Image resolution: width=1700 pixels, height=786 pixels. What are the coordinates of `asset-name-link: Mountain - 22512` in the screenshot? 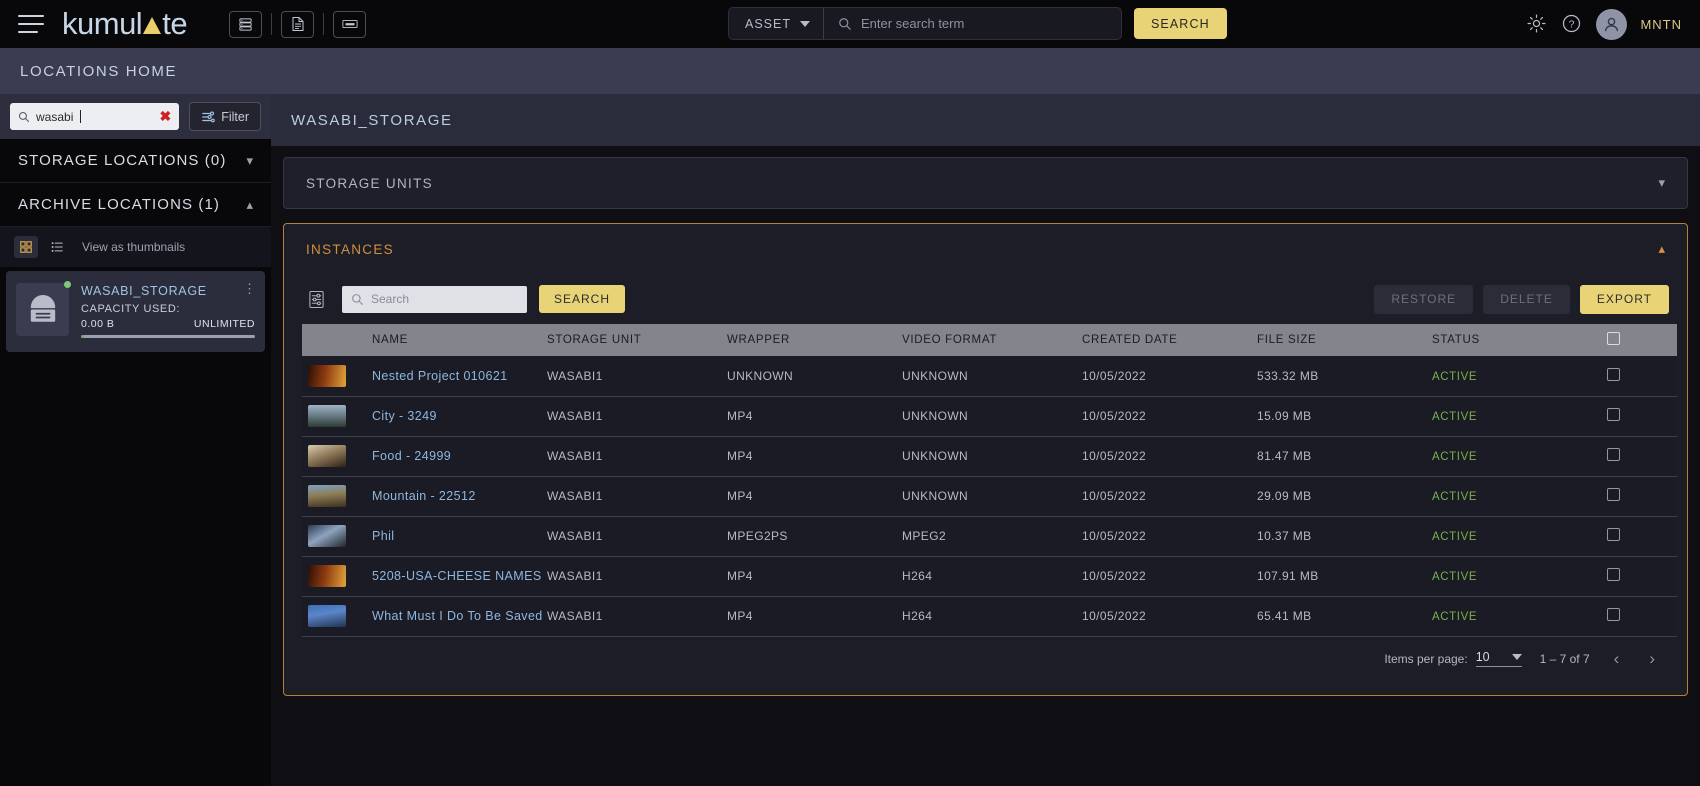 It's located at (424, 496).